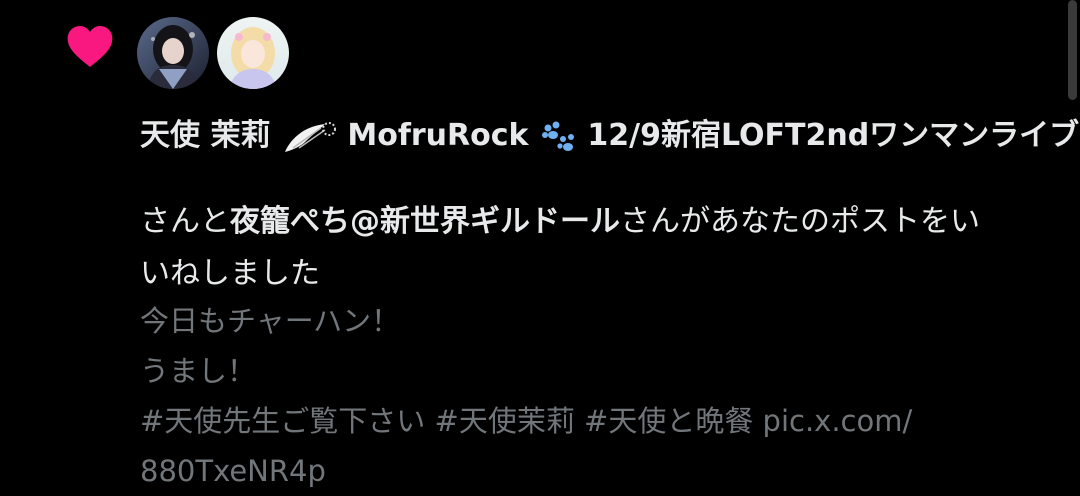 Image resolution: width=1080 pixels, height=496 pixels. Describe the element at coordinates (833, 135) in the screenshot. I see `display-name-part: 12/9新宿LOFT2ndワンマンライブ` at that location.